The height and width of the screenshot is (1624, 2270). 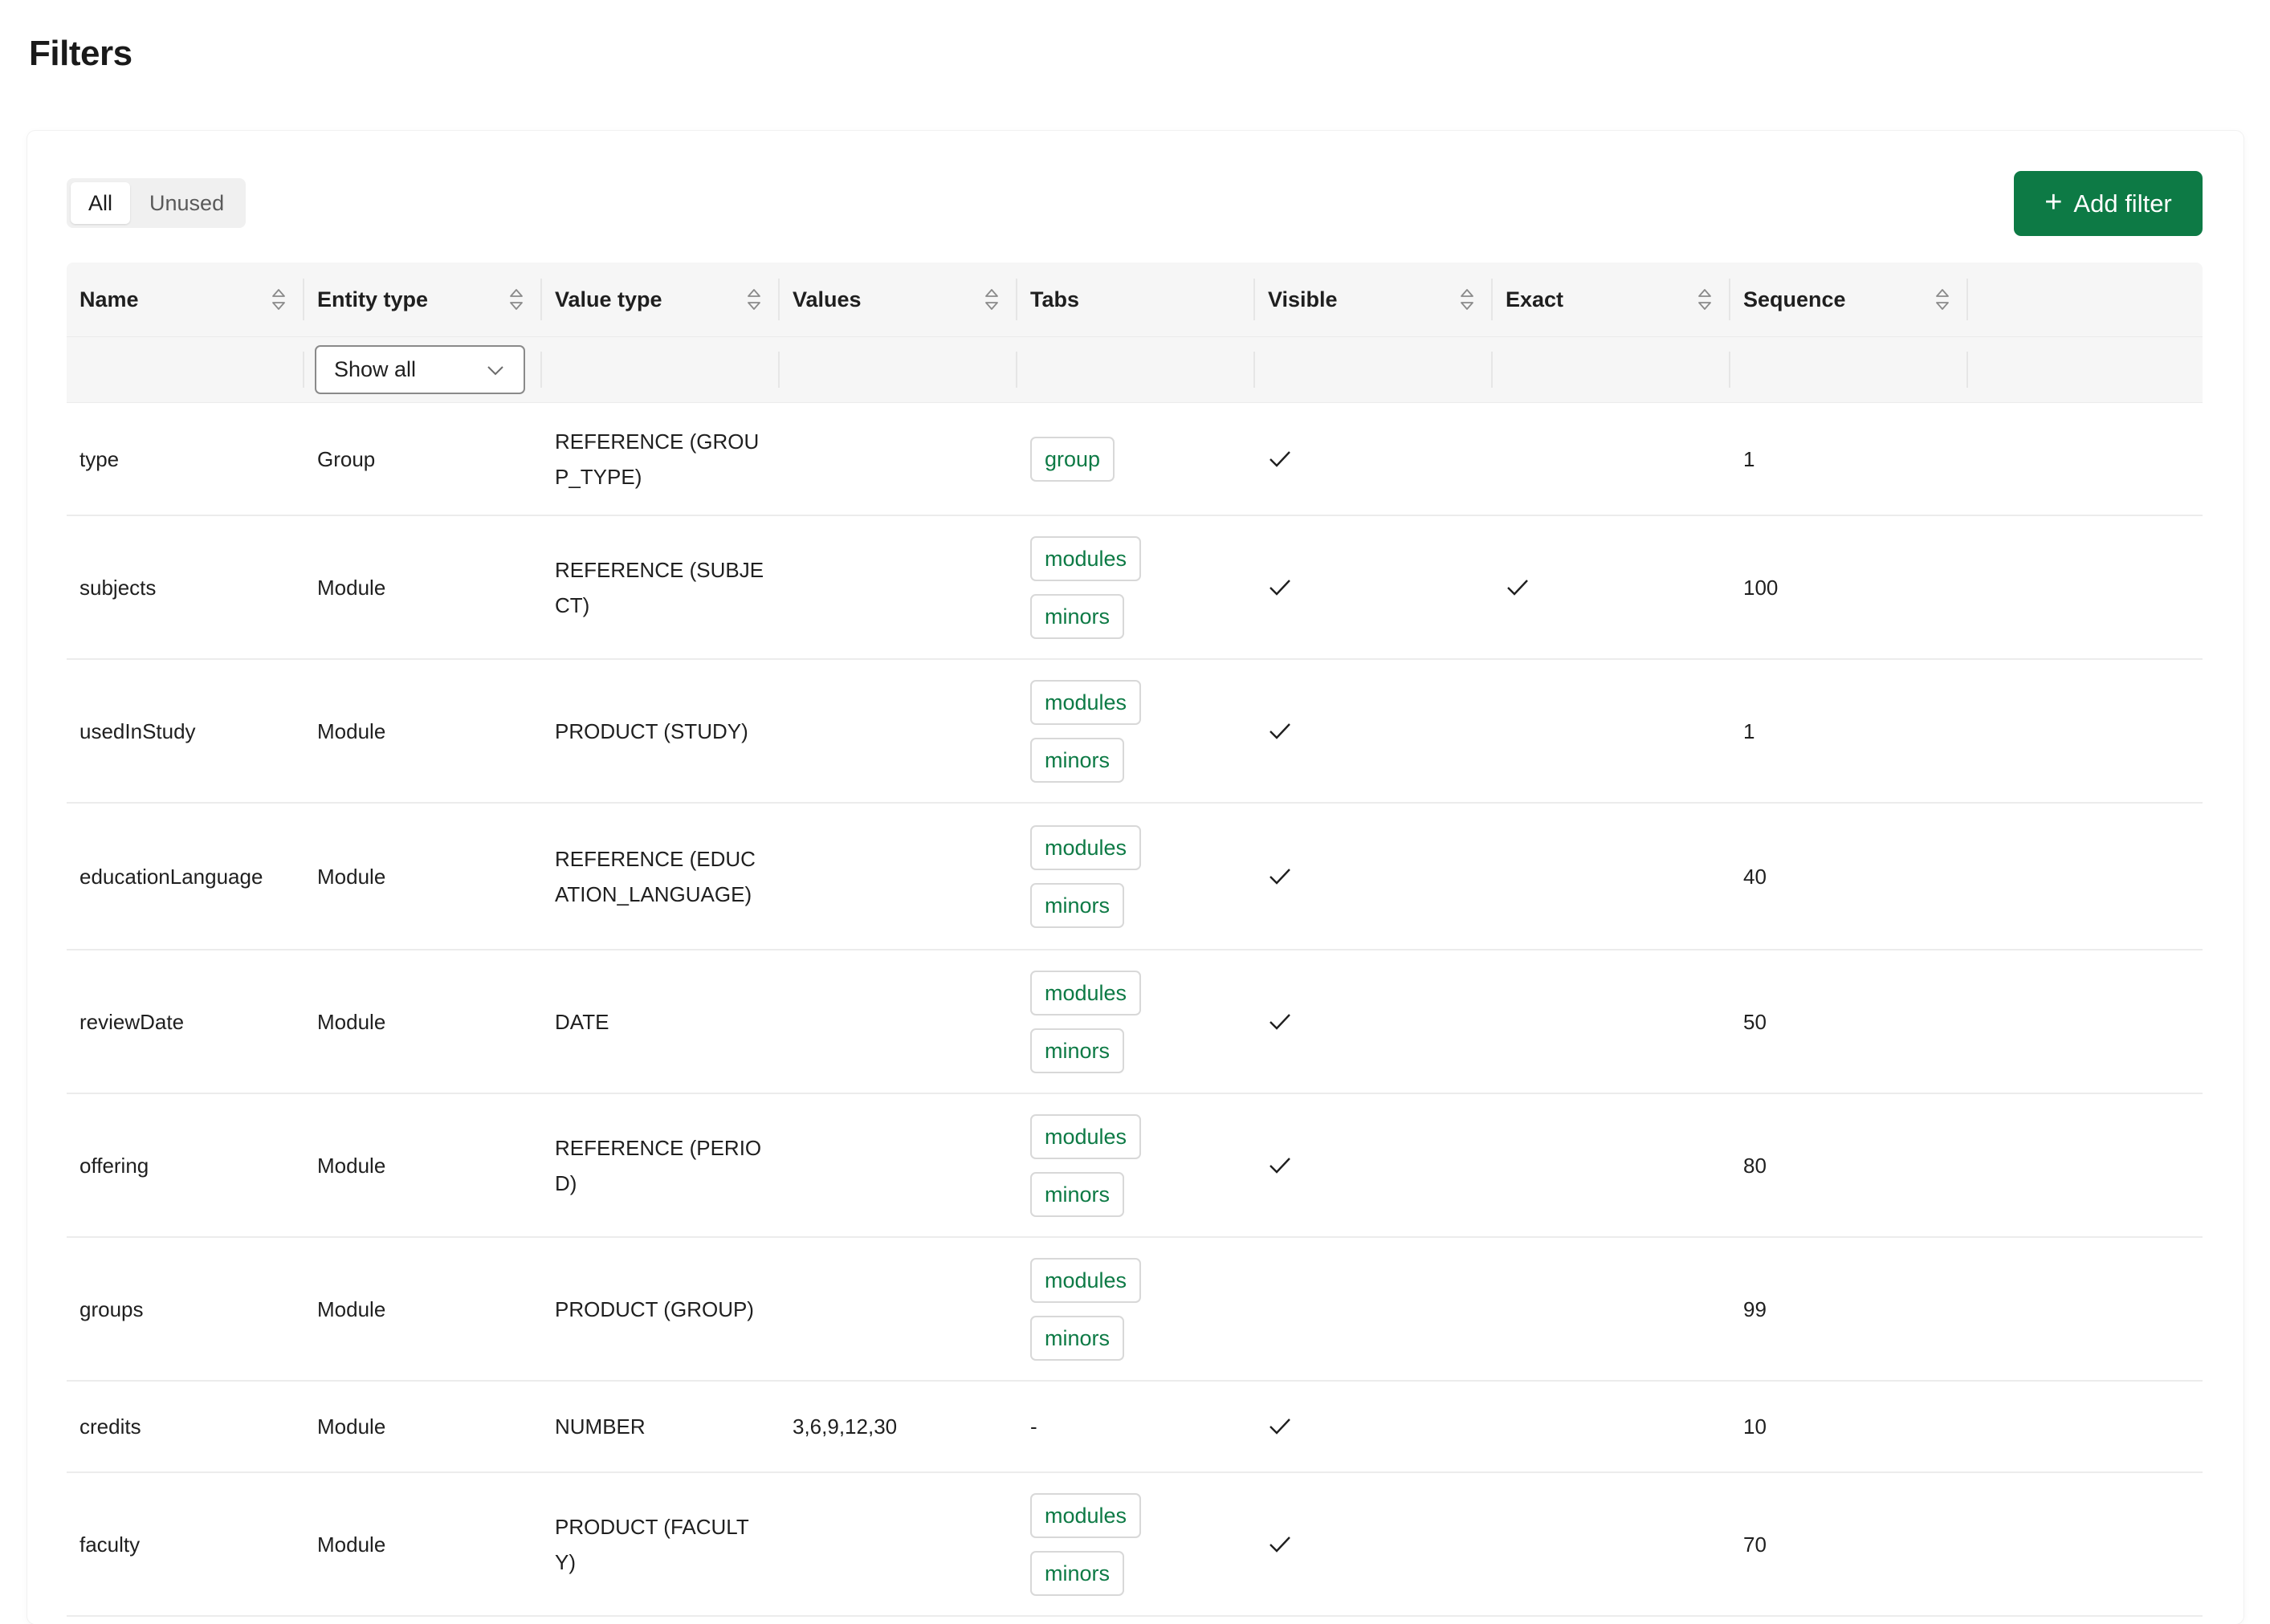 I want to click on table-row: reviewDate Module DATE modules minors 50, so click(x=1135, y=1022).